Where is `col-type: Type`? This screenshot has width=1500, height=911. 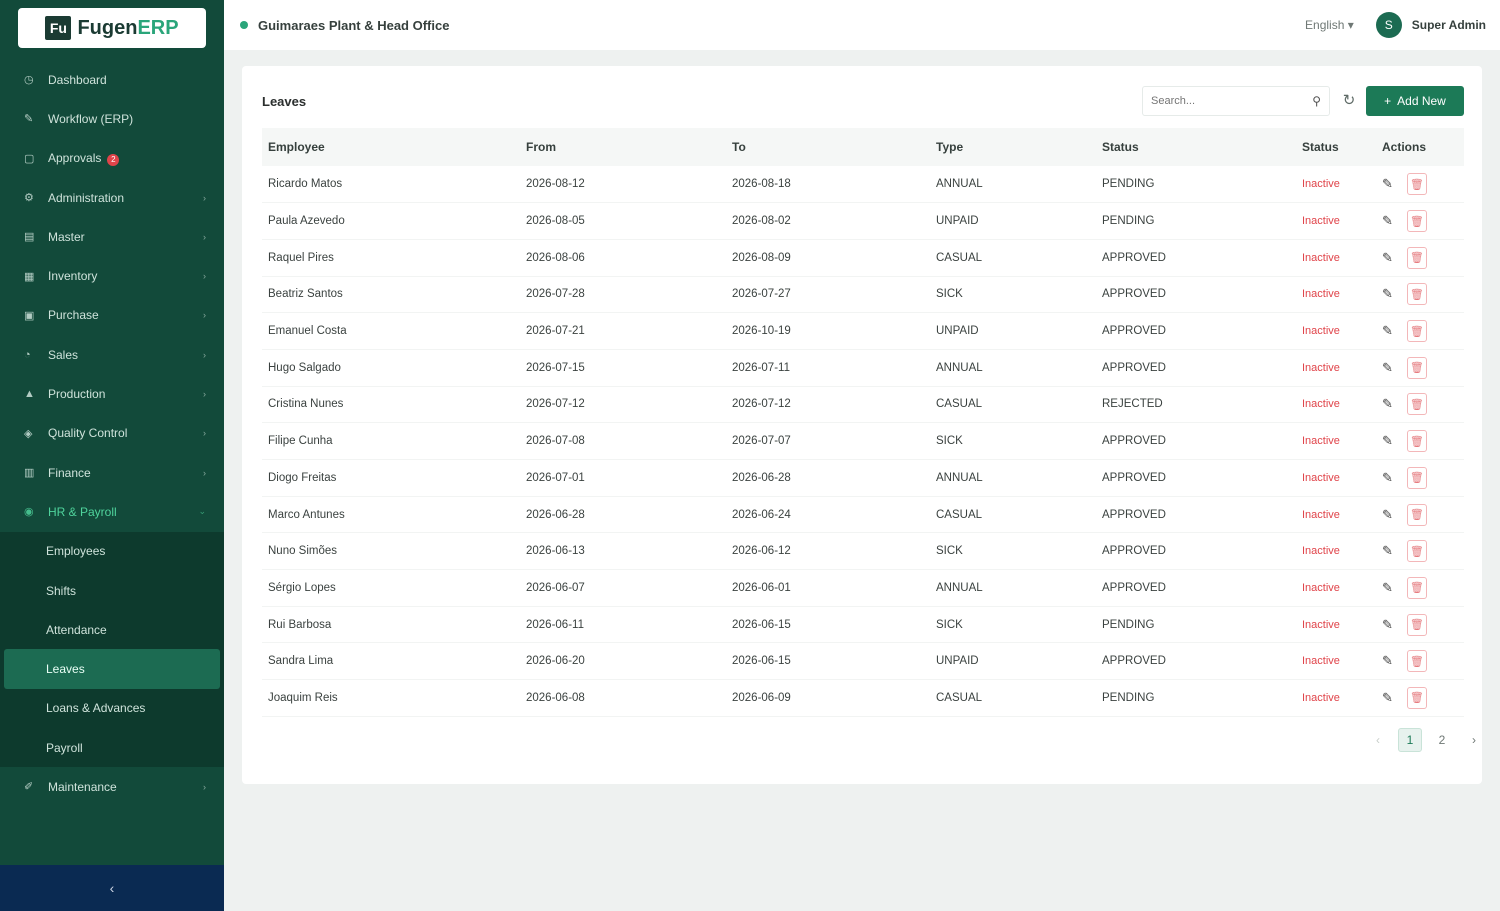
col-type: Type is located at coordinates (1013, 147).